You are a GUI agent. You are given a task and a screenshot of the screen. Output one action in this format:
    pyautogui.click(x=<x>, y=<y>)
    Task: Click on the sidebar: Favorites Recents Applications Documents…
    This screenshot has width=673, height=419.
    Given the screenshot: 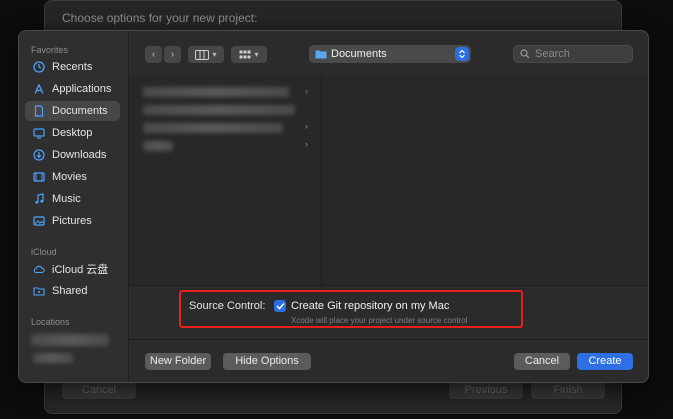 What is the action you would take?
    pyautogui.click(x=74, y=206)
    